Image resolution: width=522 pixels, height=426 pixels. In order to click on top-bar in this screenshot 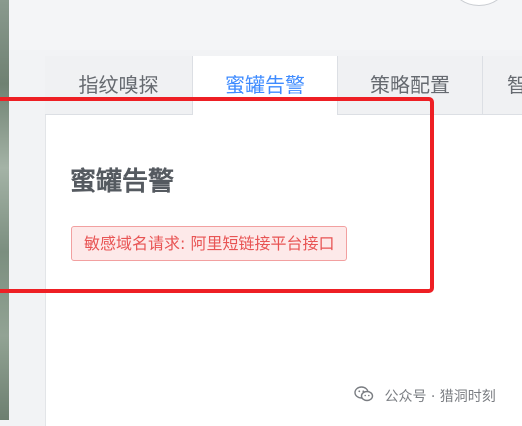, I will do `click(265, 25)`.